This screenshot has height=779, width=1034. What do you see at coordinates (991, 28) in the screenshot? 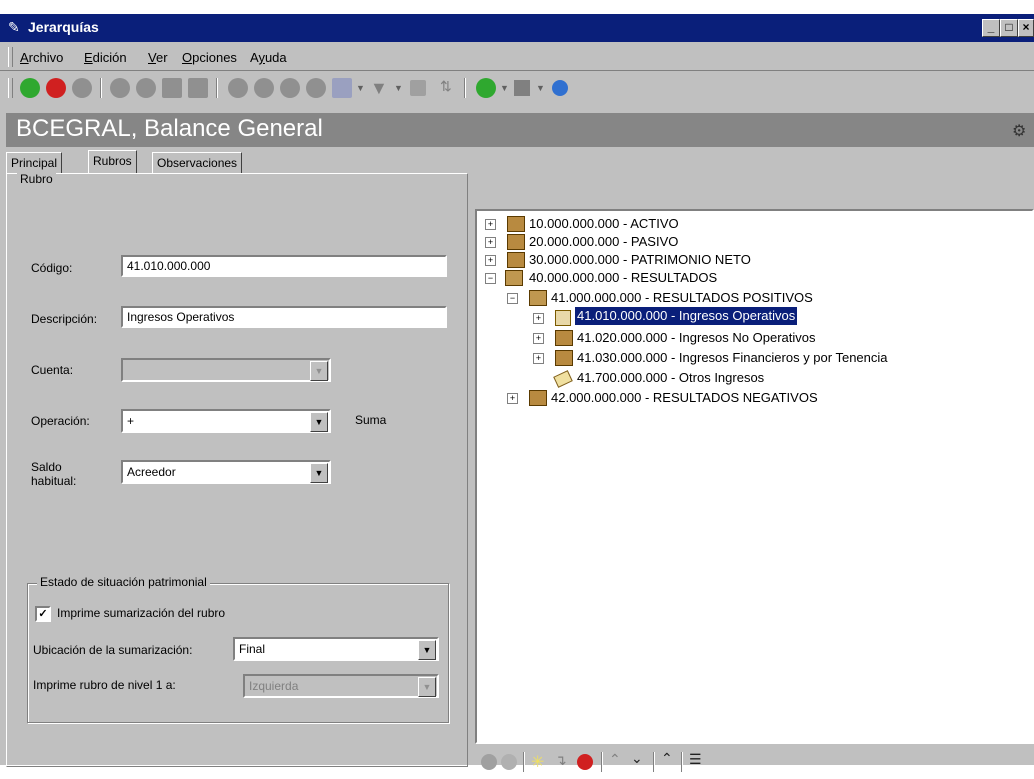
I see `minimize-button: _` at bounding box center [991, 28].